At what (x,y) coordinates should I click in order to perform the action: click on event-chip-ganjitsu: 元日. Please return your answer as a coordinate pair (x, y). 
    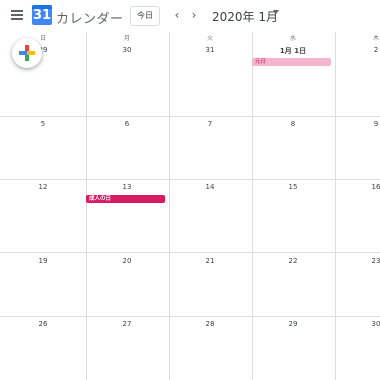
    Looking at the image, I should click on (291, 62).